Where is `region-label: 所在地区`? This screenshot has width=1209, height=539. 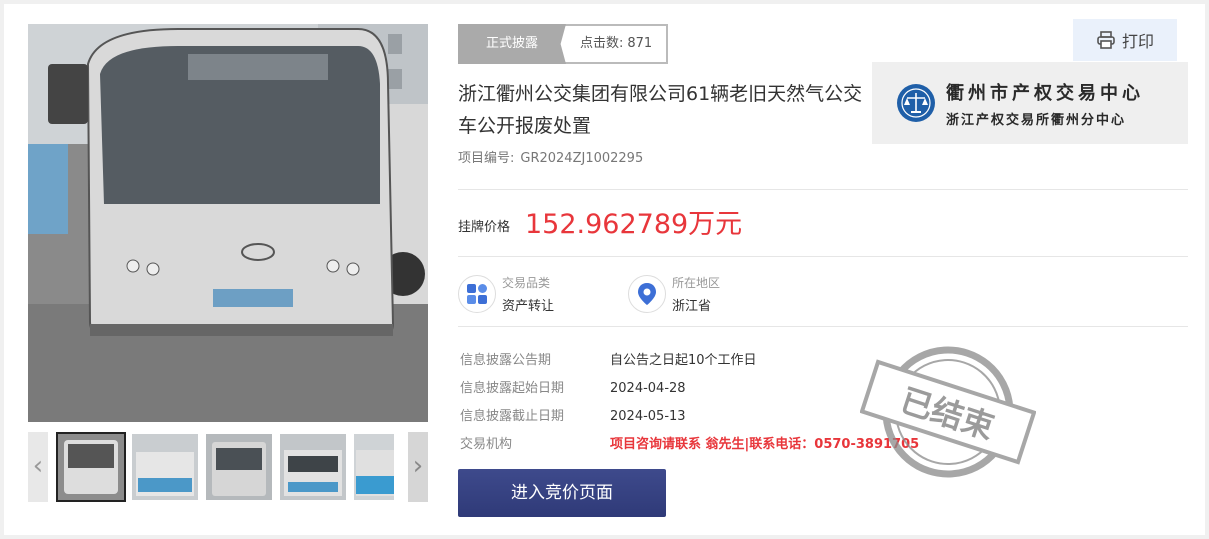 region-label: 所在地区 is located at coordinates (696, 283).